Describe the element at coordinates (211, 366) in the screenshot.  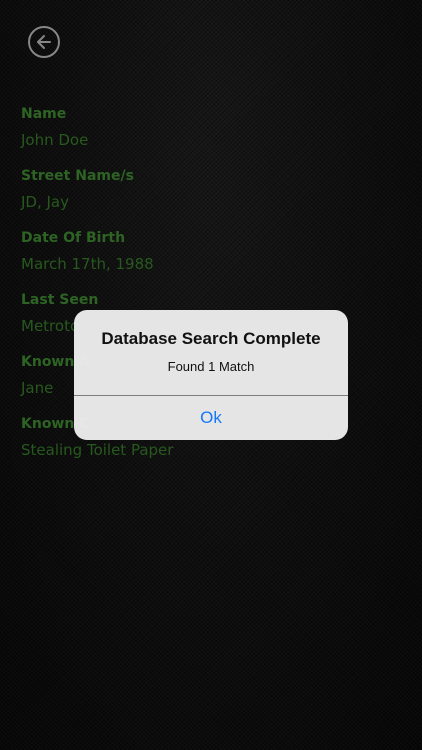
I see `alert-message: Found 1 Match` at that location.